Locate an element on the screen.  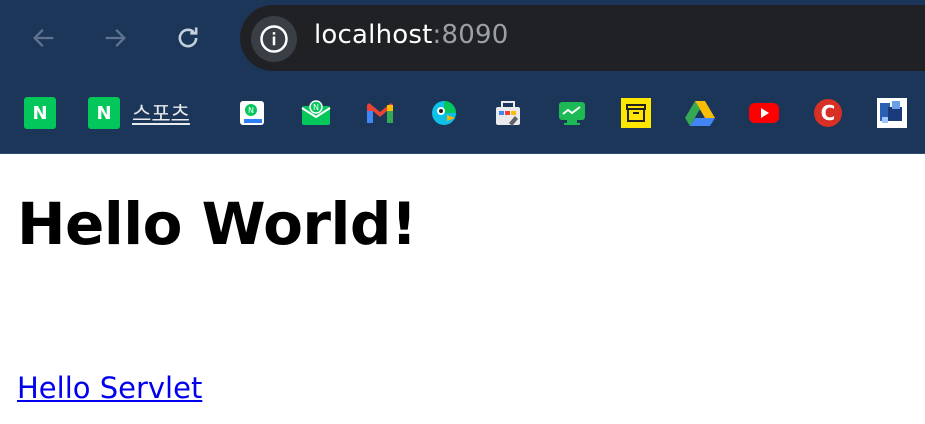
reload-icon is located at coordinates (188, 37).